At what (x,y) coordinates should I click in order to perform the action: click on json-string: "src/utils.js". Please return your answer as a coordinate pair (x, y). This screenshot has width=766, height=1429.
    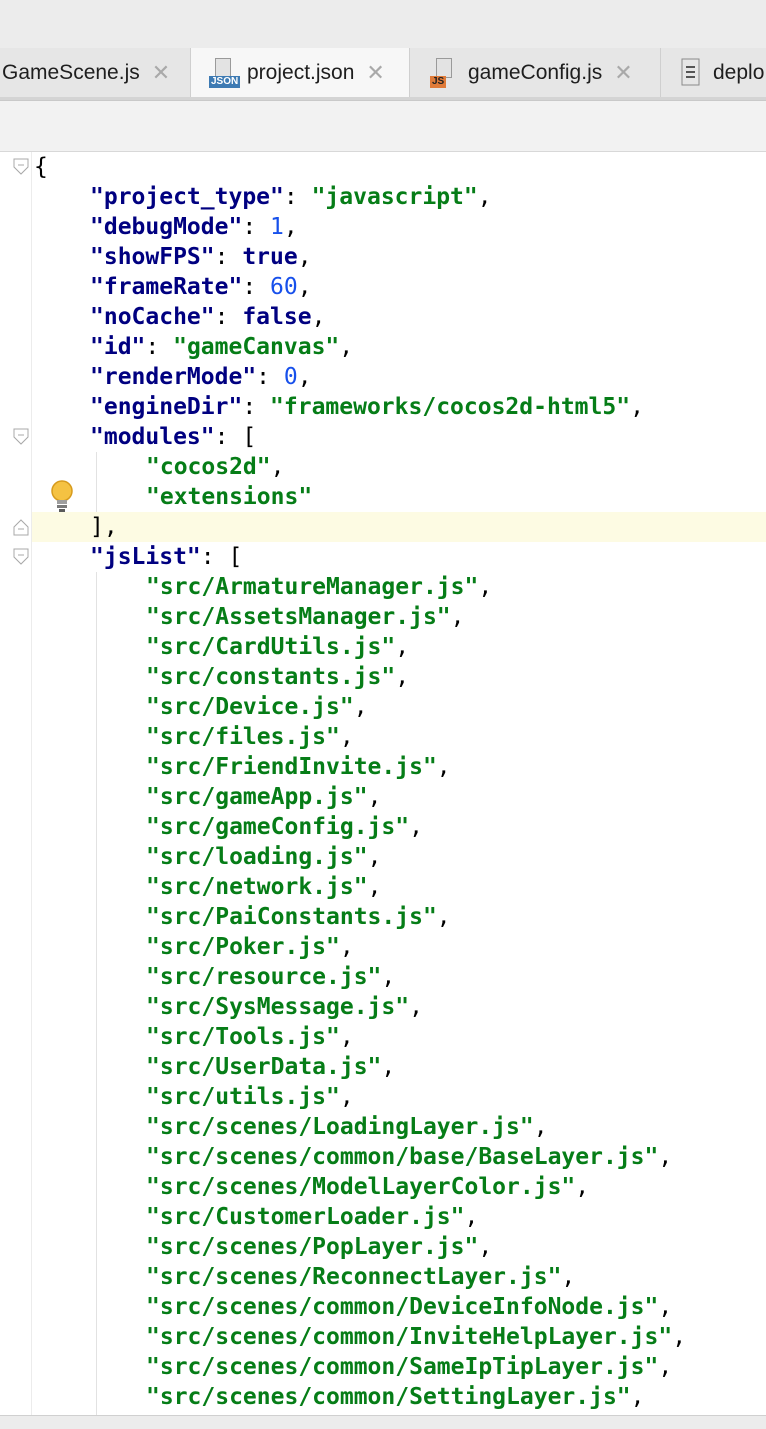
    Looking at the image, I should click on (243, 1097).